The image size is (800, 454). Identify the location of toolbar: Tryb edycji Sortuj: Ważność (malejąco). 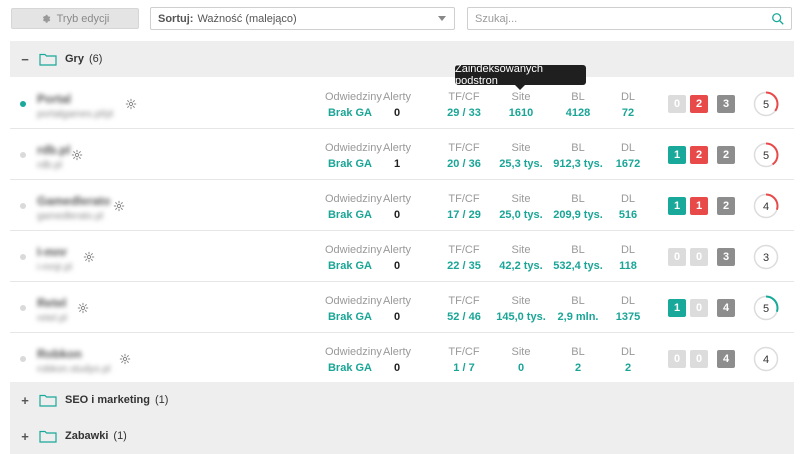
(400, 20).